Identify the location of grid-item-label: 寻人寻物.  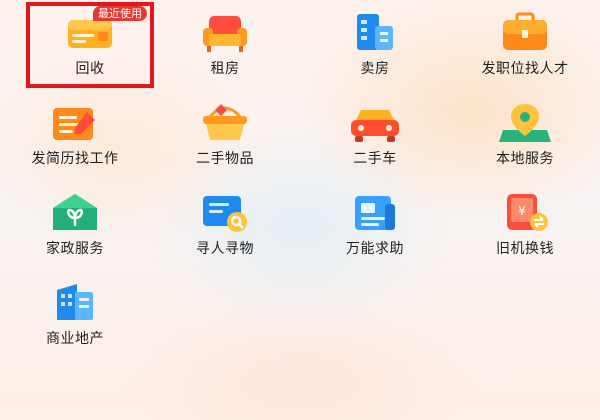
(225, 249).